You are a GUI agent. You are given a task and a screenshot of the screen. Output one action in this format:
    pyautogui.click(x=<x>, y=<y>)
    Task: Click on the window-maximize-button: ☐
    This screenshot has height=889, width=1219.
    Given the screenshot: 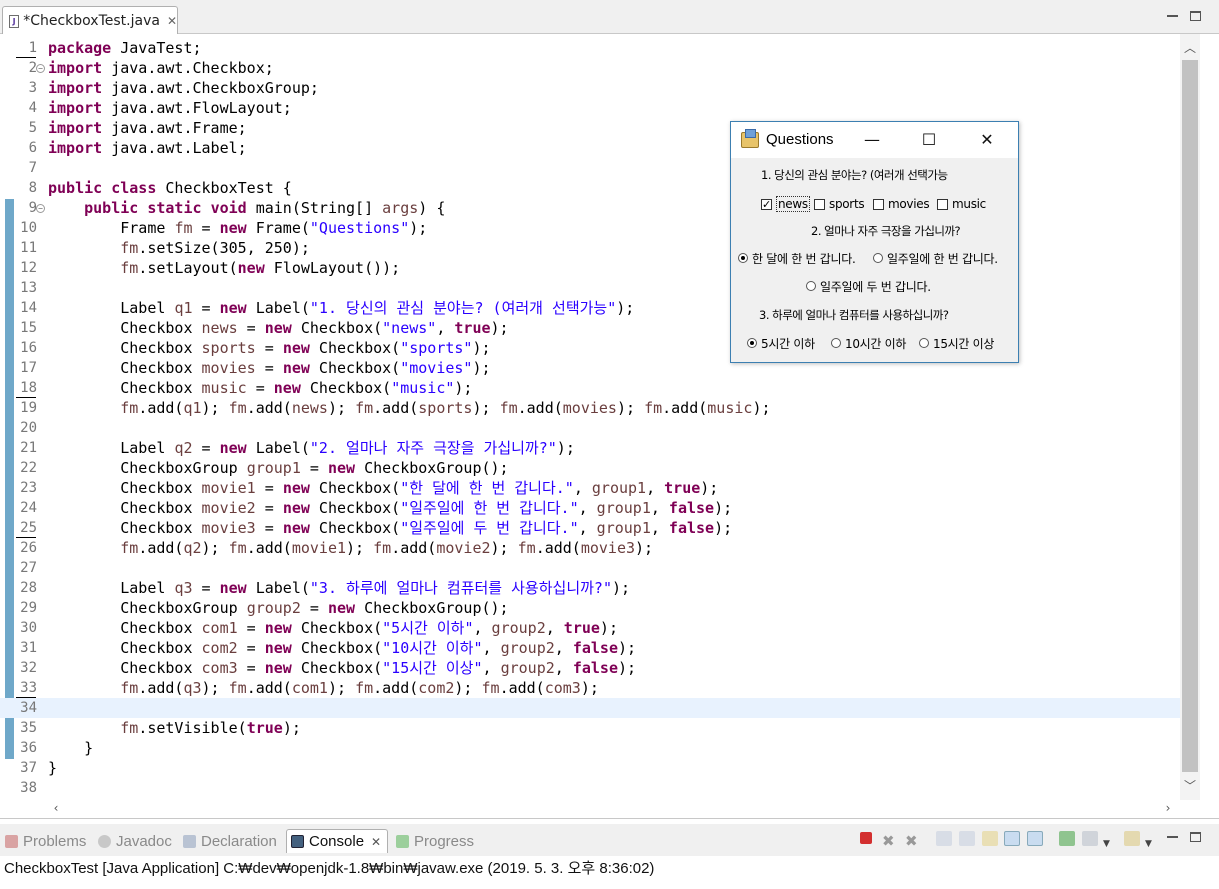 What is the action you would take?
    pyautogui.click(x=929, y=140)
    